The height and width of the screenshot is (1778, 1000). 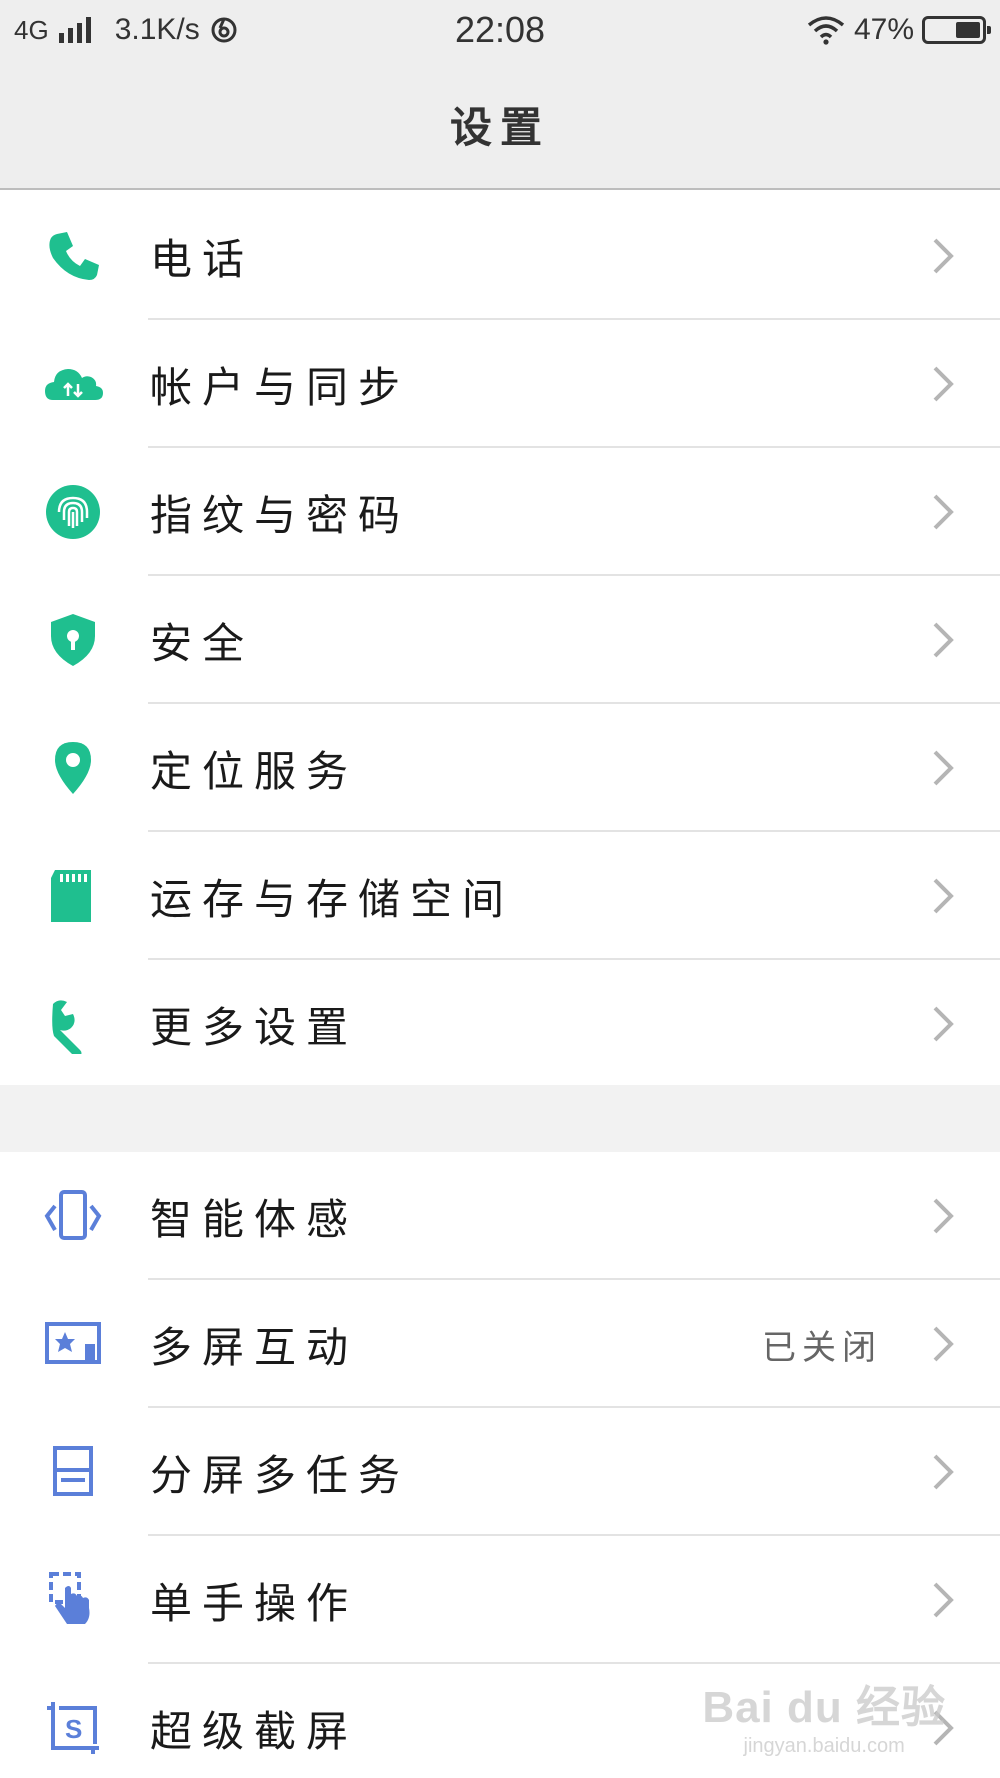 I want to click on title-bar: 设置, so click(x=500, y=125).